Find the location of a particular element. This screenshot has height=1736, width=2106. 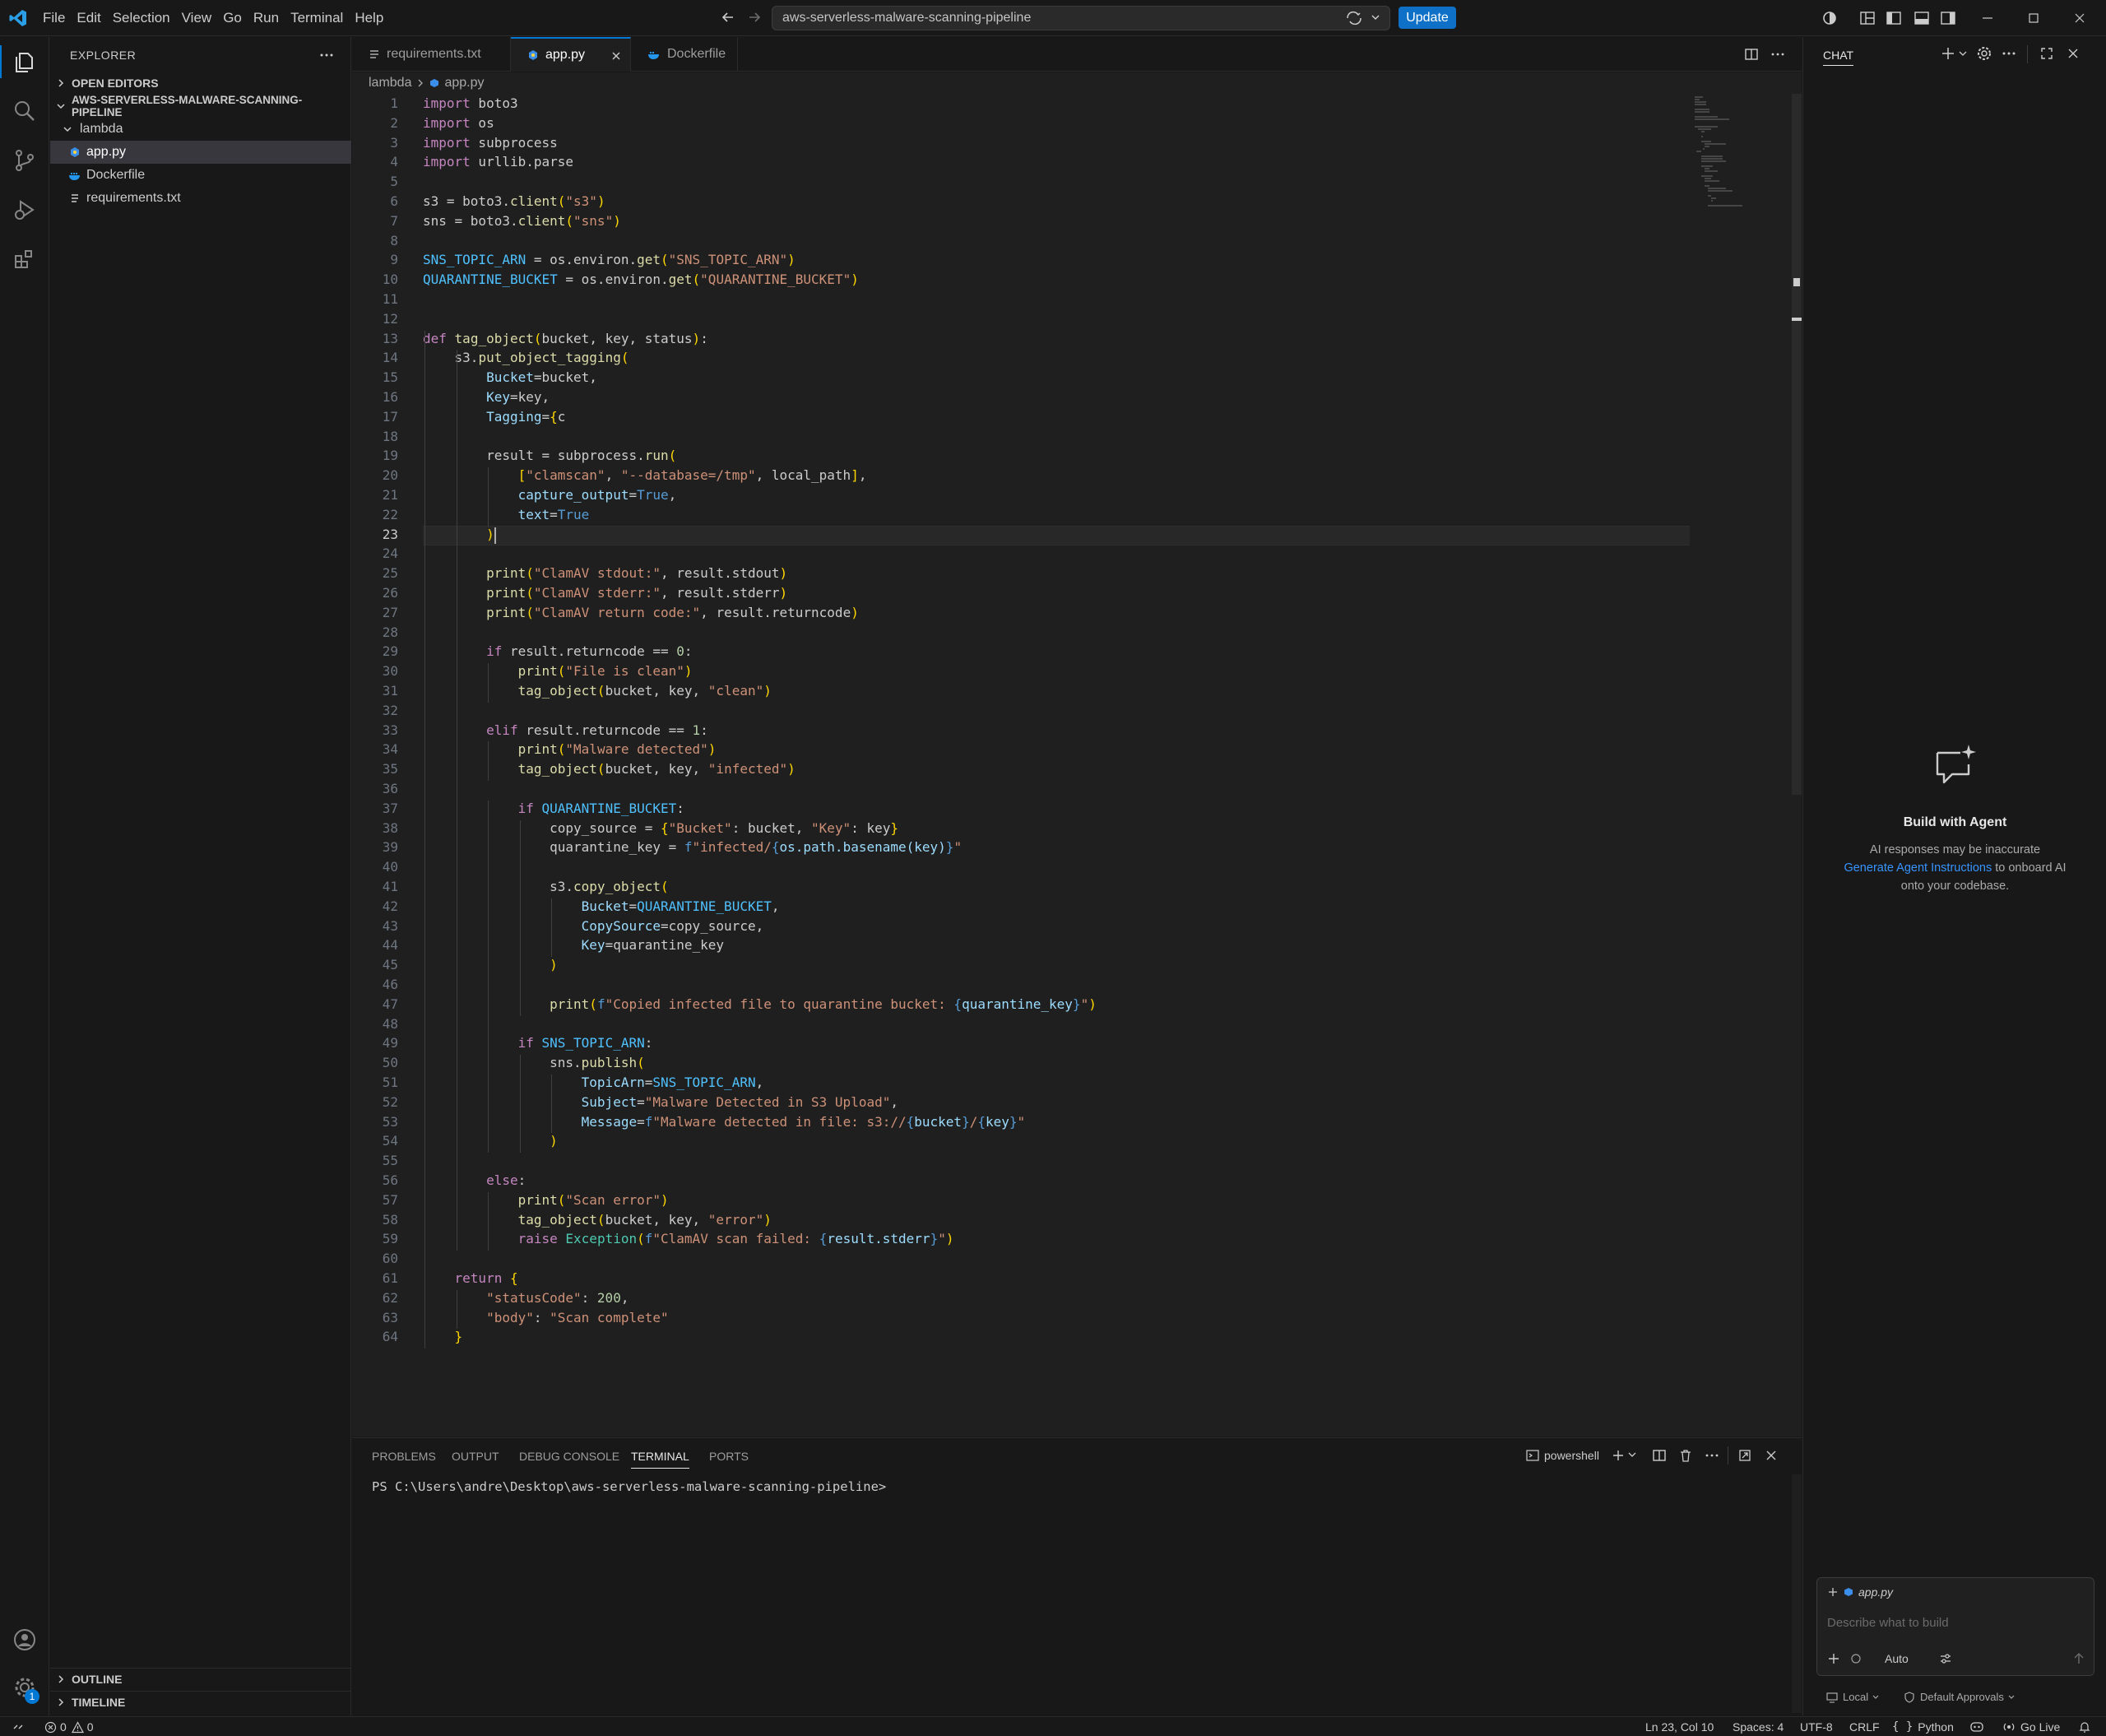

code-line: Key=key, is located at coordinates (486, 397).